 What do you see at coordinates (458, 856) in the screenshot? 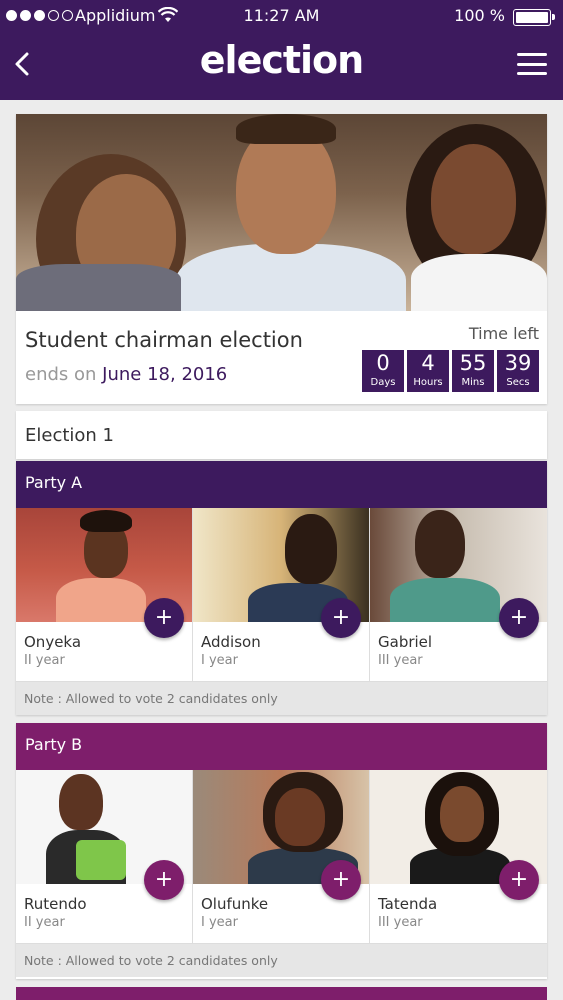
I see `candidate-card: Tatenda III year +` at bounding box center [458, 856].